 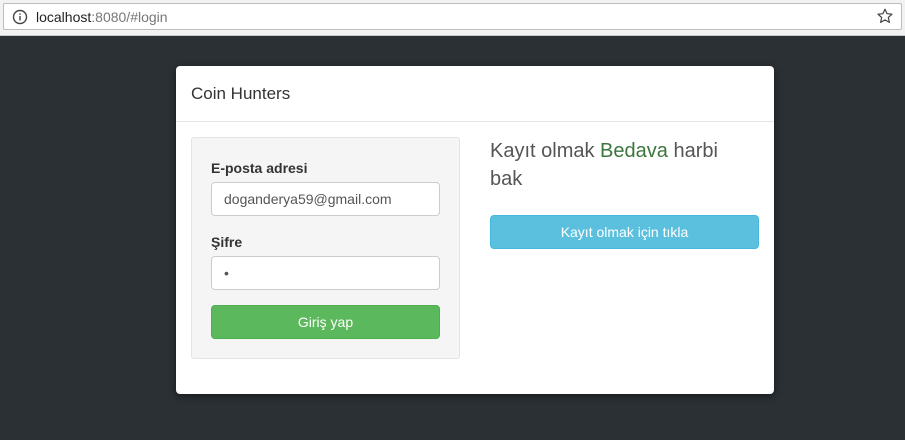 I want to click on browser-toolbar: localhost:8080/#login, so click(x=452, y=18).